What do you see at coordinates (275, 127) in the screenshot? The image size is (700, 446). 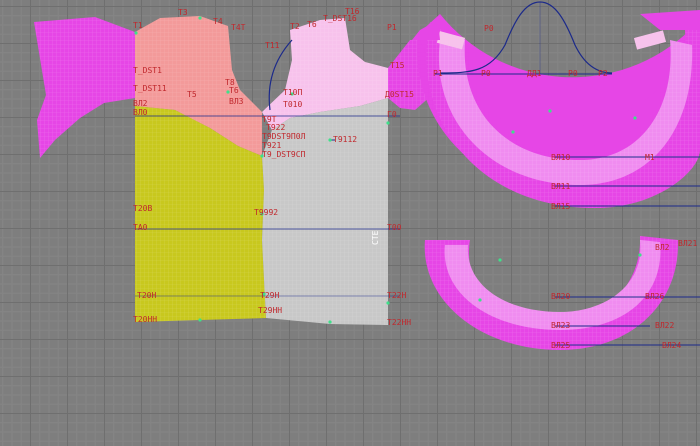 I see `label-t922: T922` at bounding box center [275, 127].